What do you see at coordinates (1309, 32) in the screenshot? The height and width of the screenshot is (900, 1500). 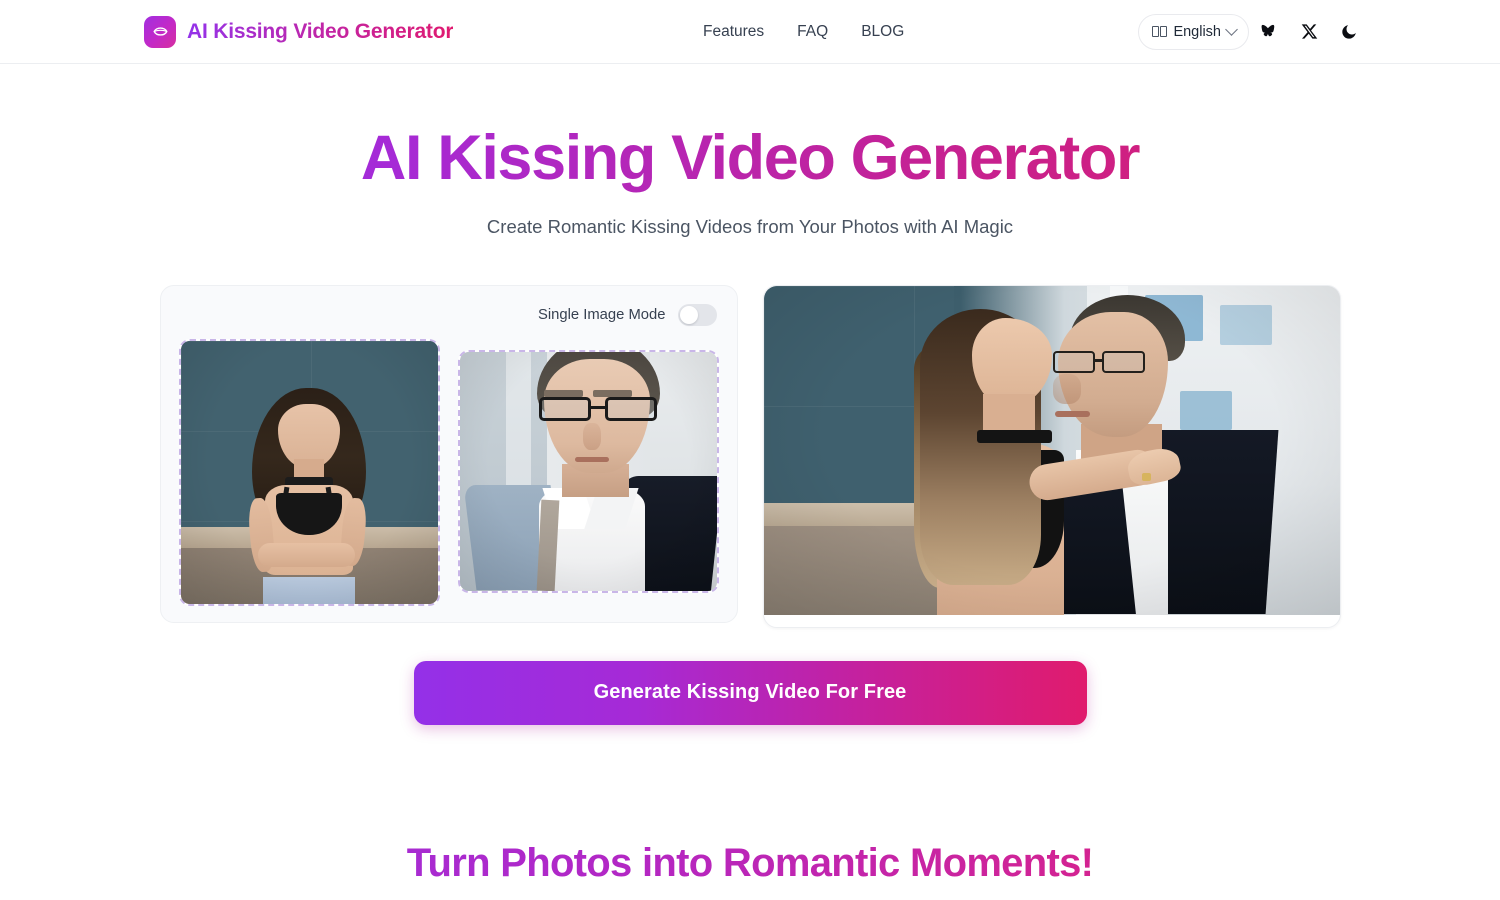 I see `x-twitter-icon` at bounding box center [1309, 32].